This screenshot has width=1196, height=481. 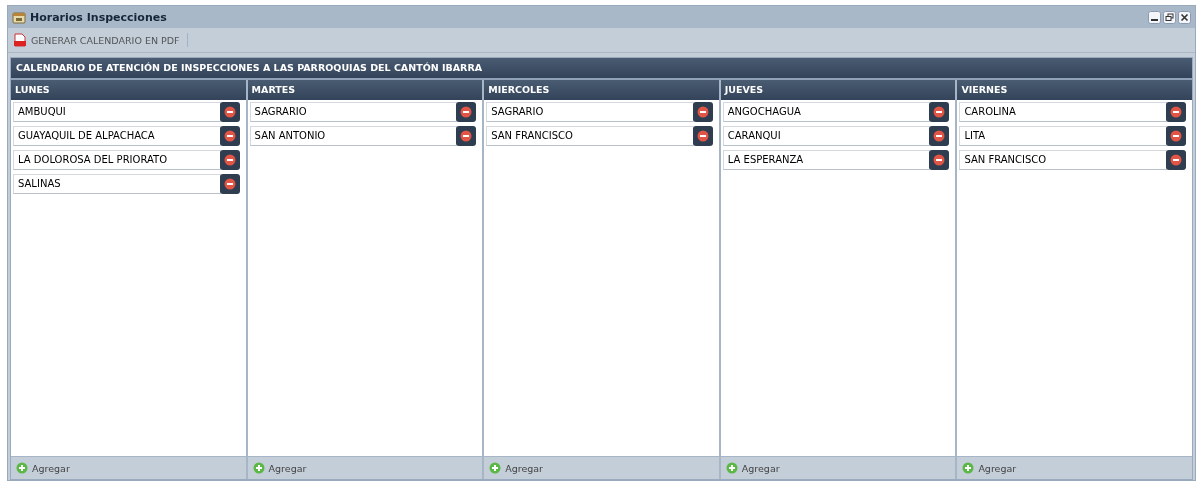 What do you see at coordinates (601, 69) in the screenshot?
I see `panel-title: CALENDARIO DE ATENCIÓN DE INSPECCIONES A LAS PARROQUIAS DEL CANTÓN IBARRA` at bounding box center [601, 69].